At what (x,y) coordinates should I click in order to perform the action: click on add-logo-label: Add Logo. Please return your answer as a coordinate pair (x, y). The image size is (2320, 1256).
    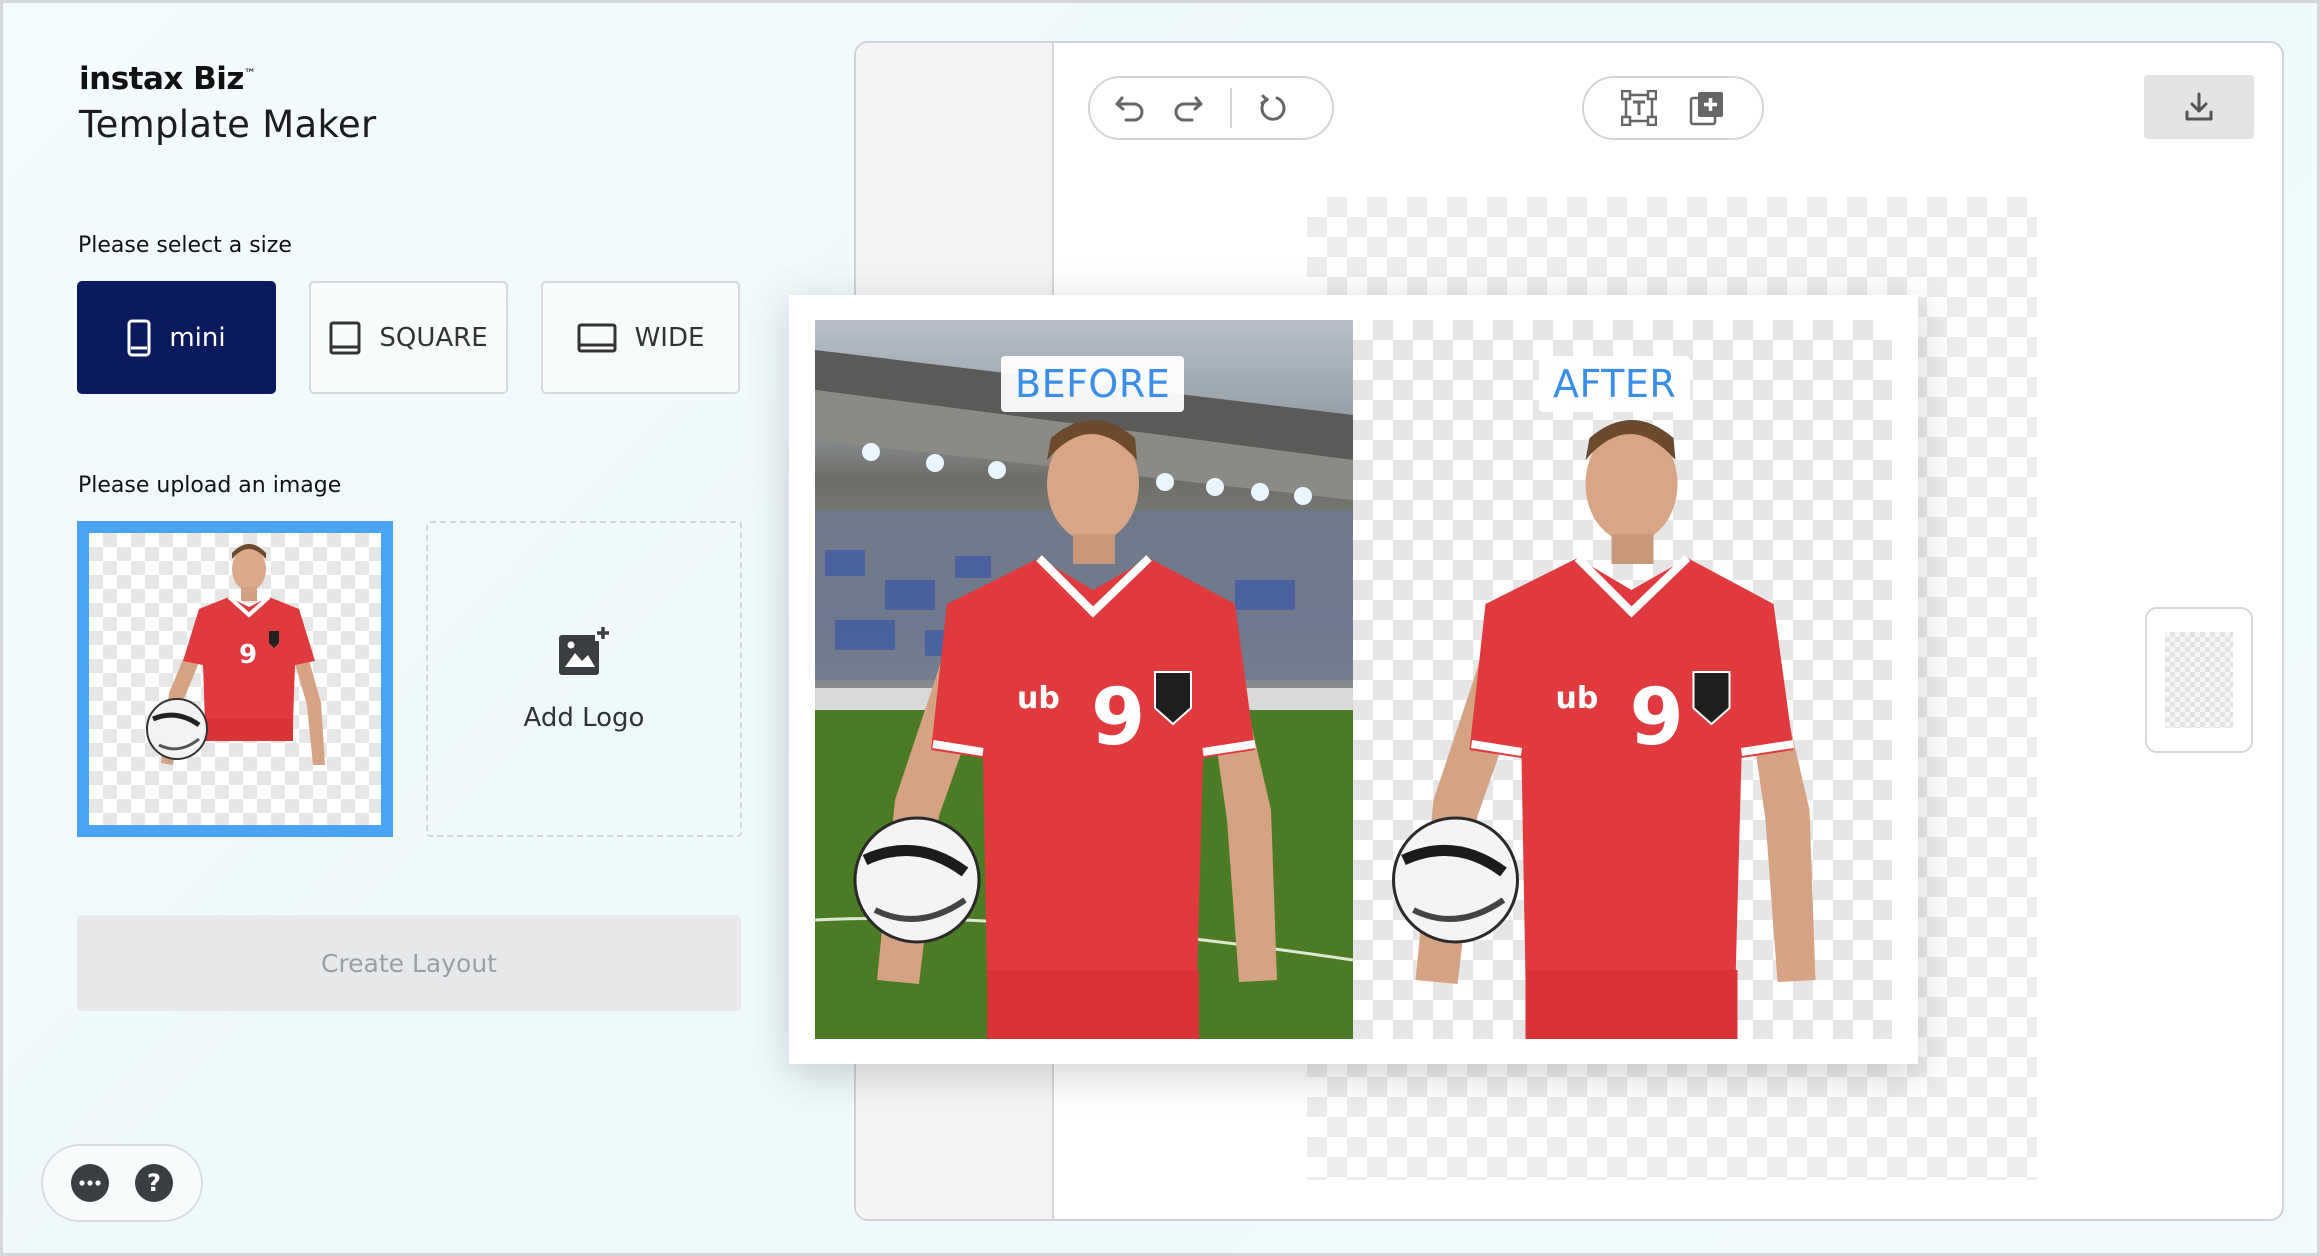
    Looking at the image, I should click on (584, 718).